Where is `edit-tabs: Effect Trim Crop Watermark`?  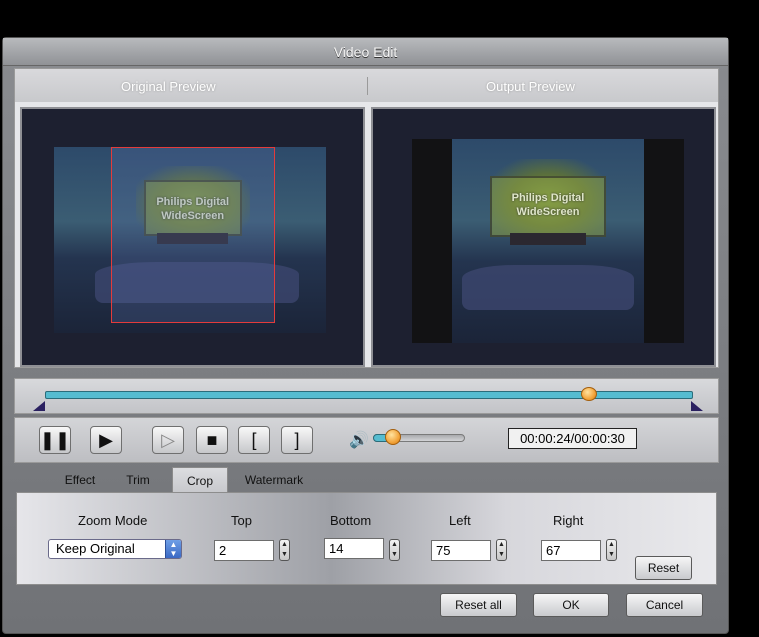 edit-tabs: Effect Trim Crop Watermark is located at coordinates (366, 480).